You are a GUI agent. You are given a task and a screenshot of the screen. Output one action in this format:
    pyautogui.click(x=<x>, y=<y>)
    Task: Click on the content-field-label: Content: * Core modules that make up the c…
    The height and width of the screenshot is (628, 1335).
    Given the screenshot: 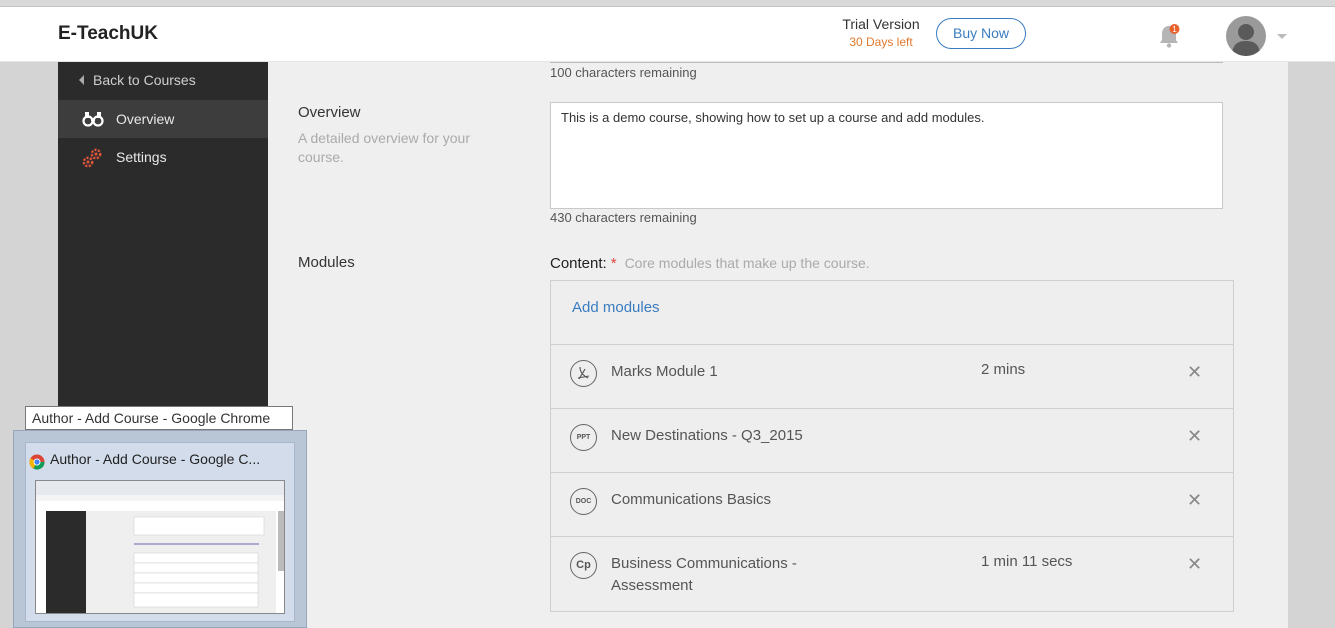 What is the action you would take?
    pyautogui.click(x=710, y=263)
    